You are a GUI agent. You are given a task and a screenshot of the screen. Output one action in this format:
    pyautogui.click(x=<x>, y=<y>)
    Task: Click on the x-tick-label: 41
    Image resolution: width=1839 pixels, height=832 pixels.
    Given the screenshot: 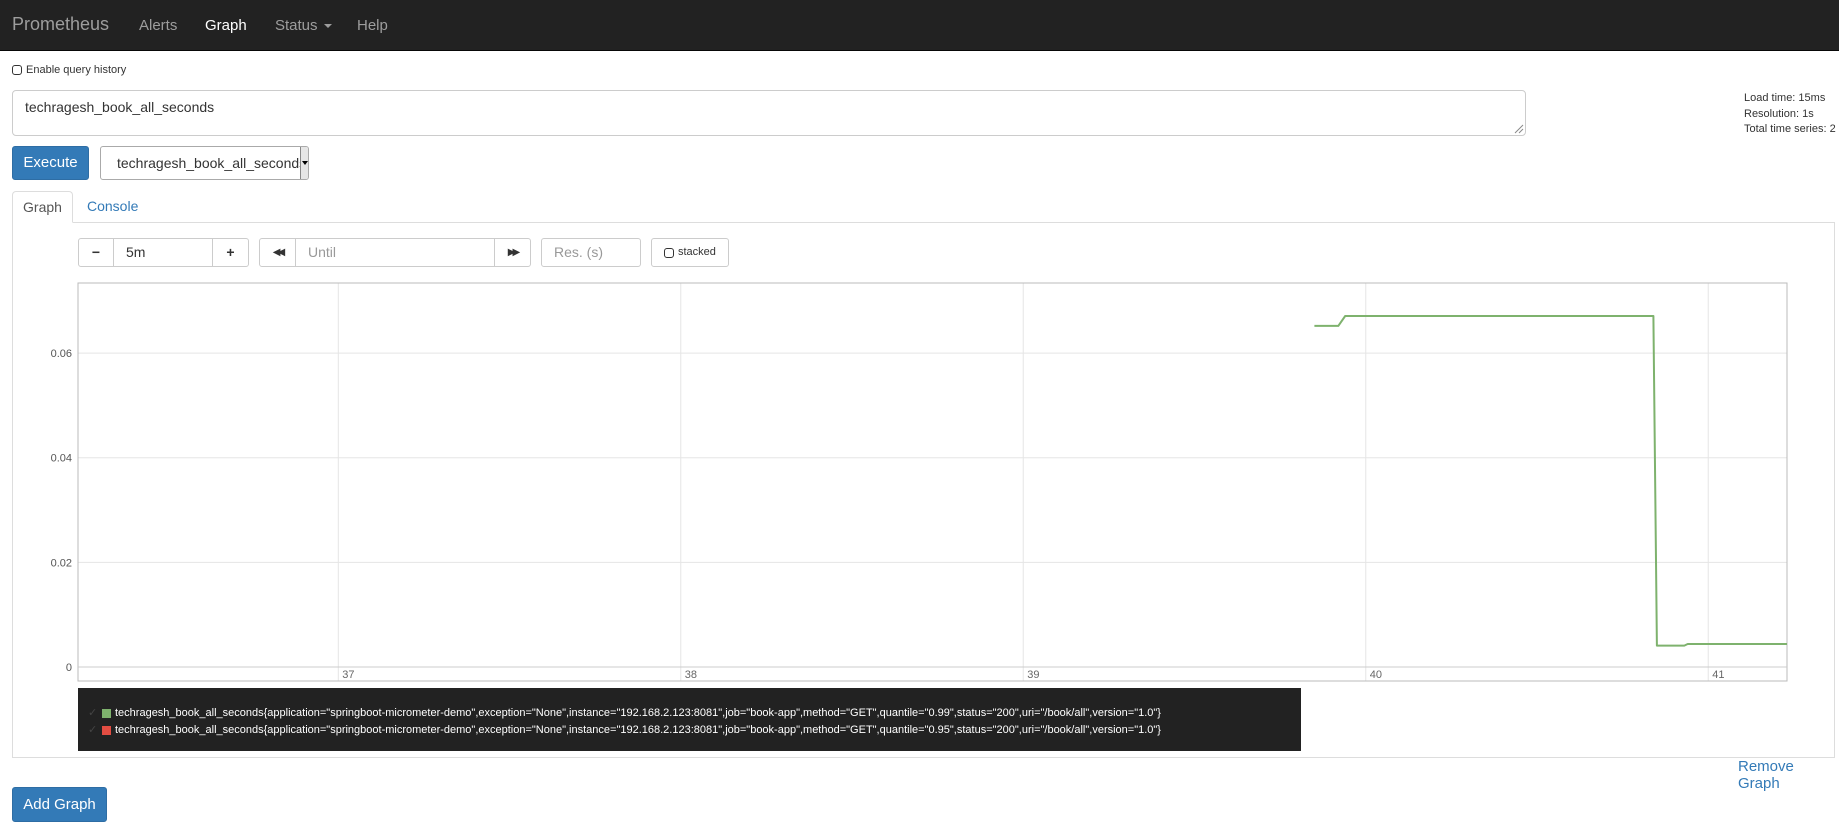 What is the action you would take?
    pyautogui.click(x=1718, y=675)
    